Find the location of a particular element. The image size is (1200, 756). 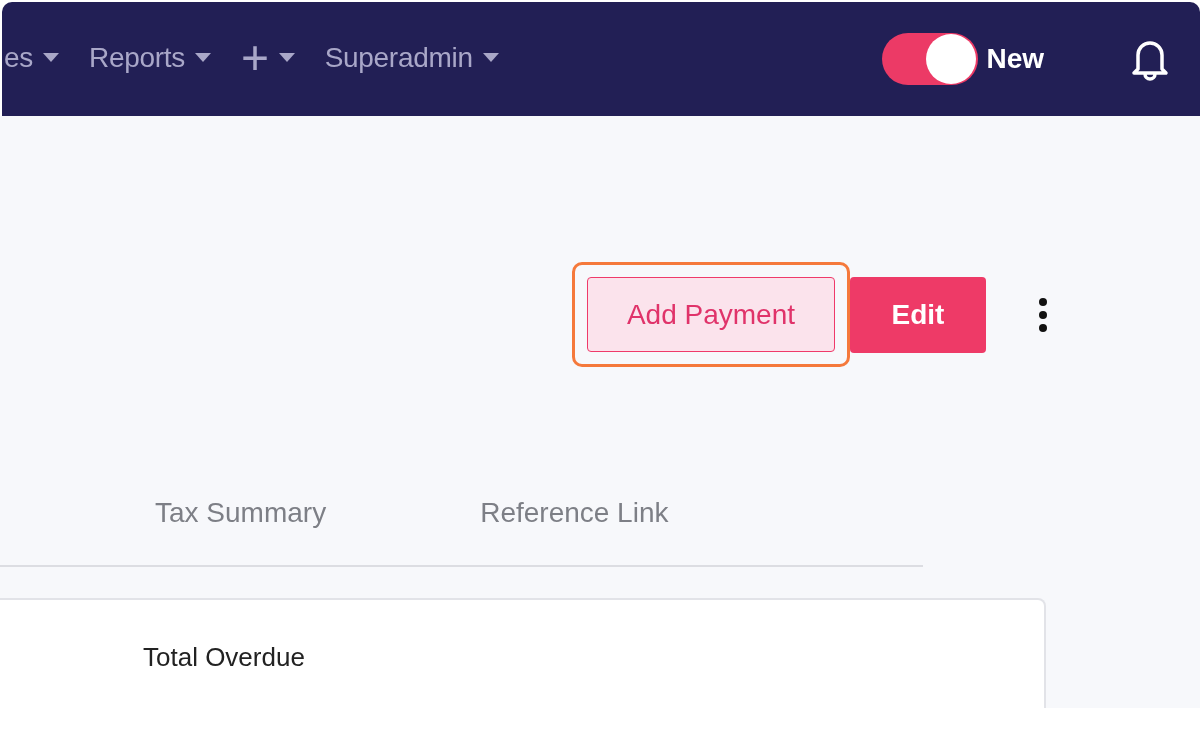

total-overdue-label: Total Overdue is located at coordinates (224, 657).